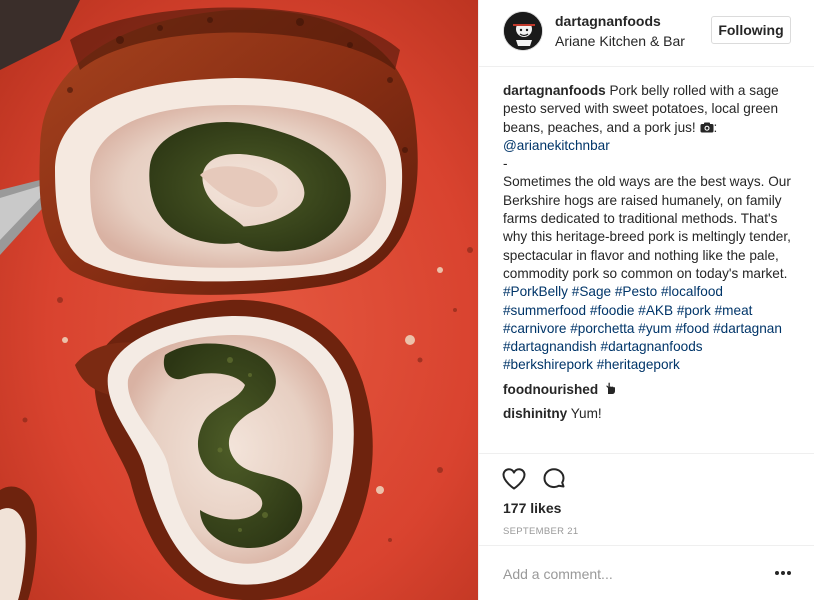 This screenshot has width=814, height=600. What do you see at coordinates (540, 531) in the screenshot?
I see `post-date: SEPTEMBER 21` at bounding box center [540, 531].